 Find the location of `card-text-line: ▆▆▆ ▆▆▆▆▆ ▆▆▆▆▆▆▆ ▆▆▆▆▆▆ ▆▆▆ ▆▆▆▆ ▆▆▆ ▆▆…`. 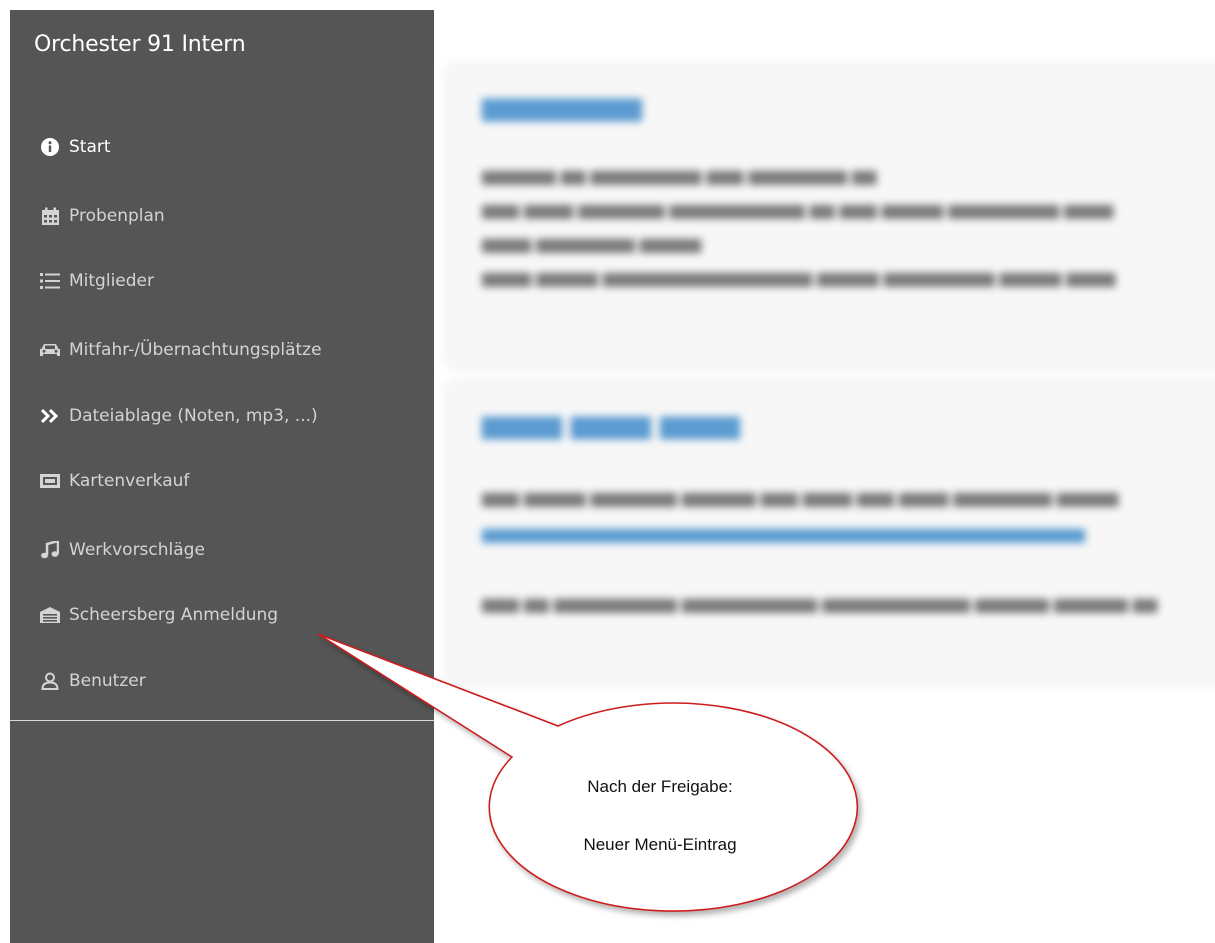

card-text-line: ▆▆▆ ▆▆▆▆▆ ▆▆▆▆▆▆▆ ▆▆▆▆▆▆ ▆▆▆ ▆▆▆▆ ▆▆▆ ▆▆… is located at coordinates (800, 497).